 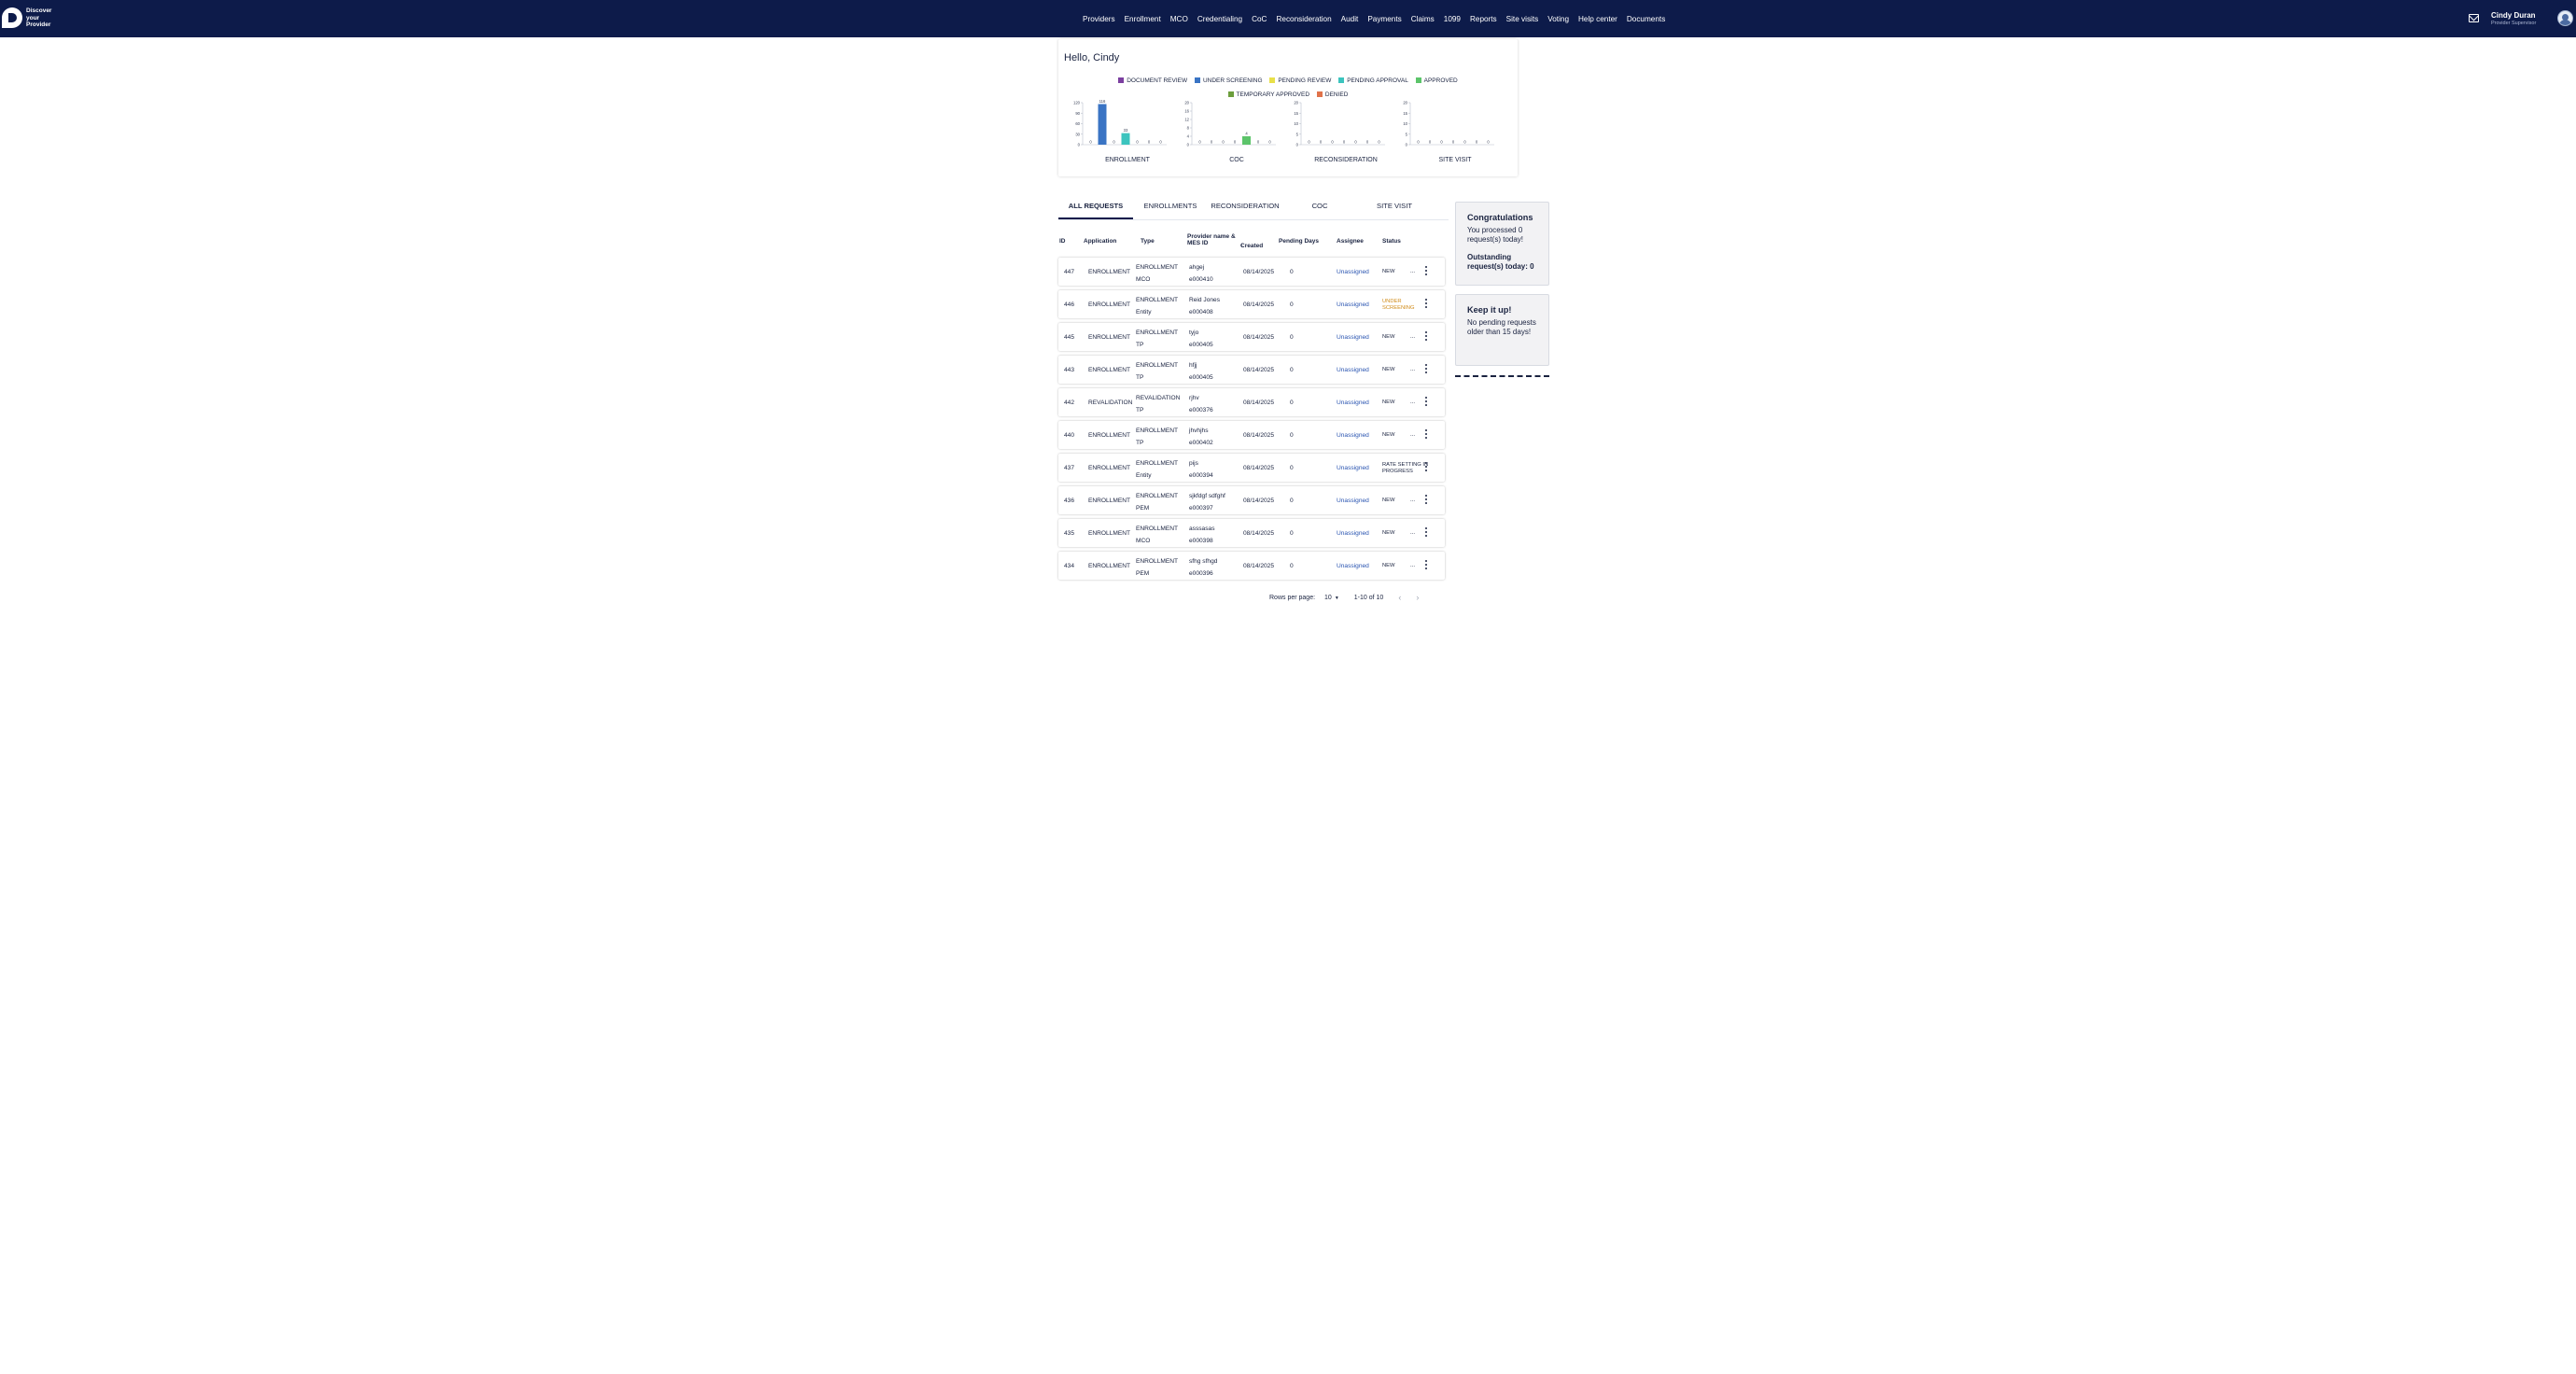 What do you see at coordinates (1100, 242) in the screenshot?
I see `col-application: Application` at bounding box center [1100, 242].